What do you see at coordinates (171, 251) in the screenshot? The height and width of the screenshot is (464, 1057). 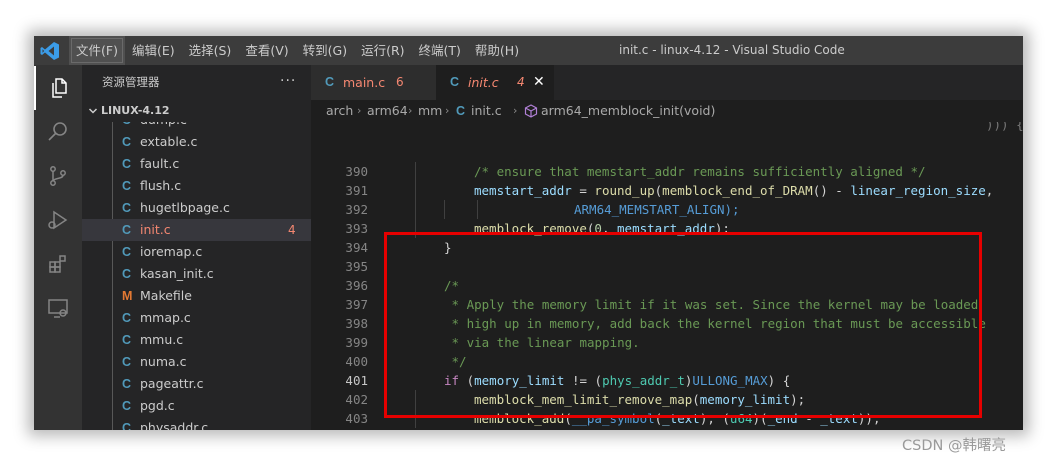 I see `file-name: ioremap.c` at bounding box center [171, 251].